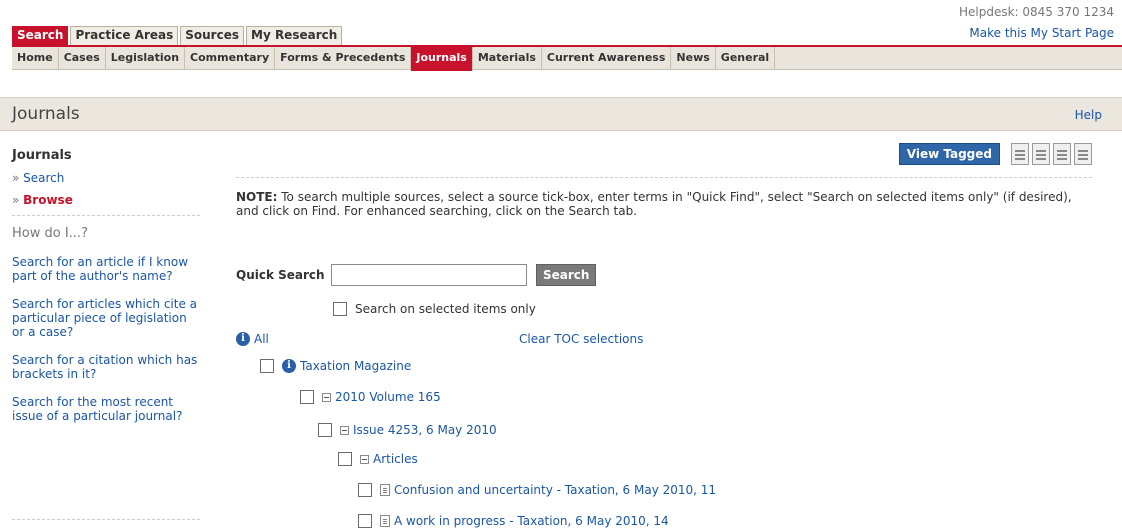 This screenshot has height=530, width=1122. Describe the element at coordinates (261, 339) in the screenshot. I see `tree-all-link: All` at that location.